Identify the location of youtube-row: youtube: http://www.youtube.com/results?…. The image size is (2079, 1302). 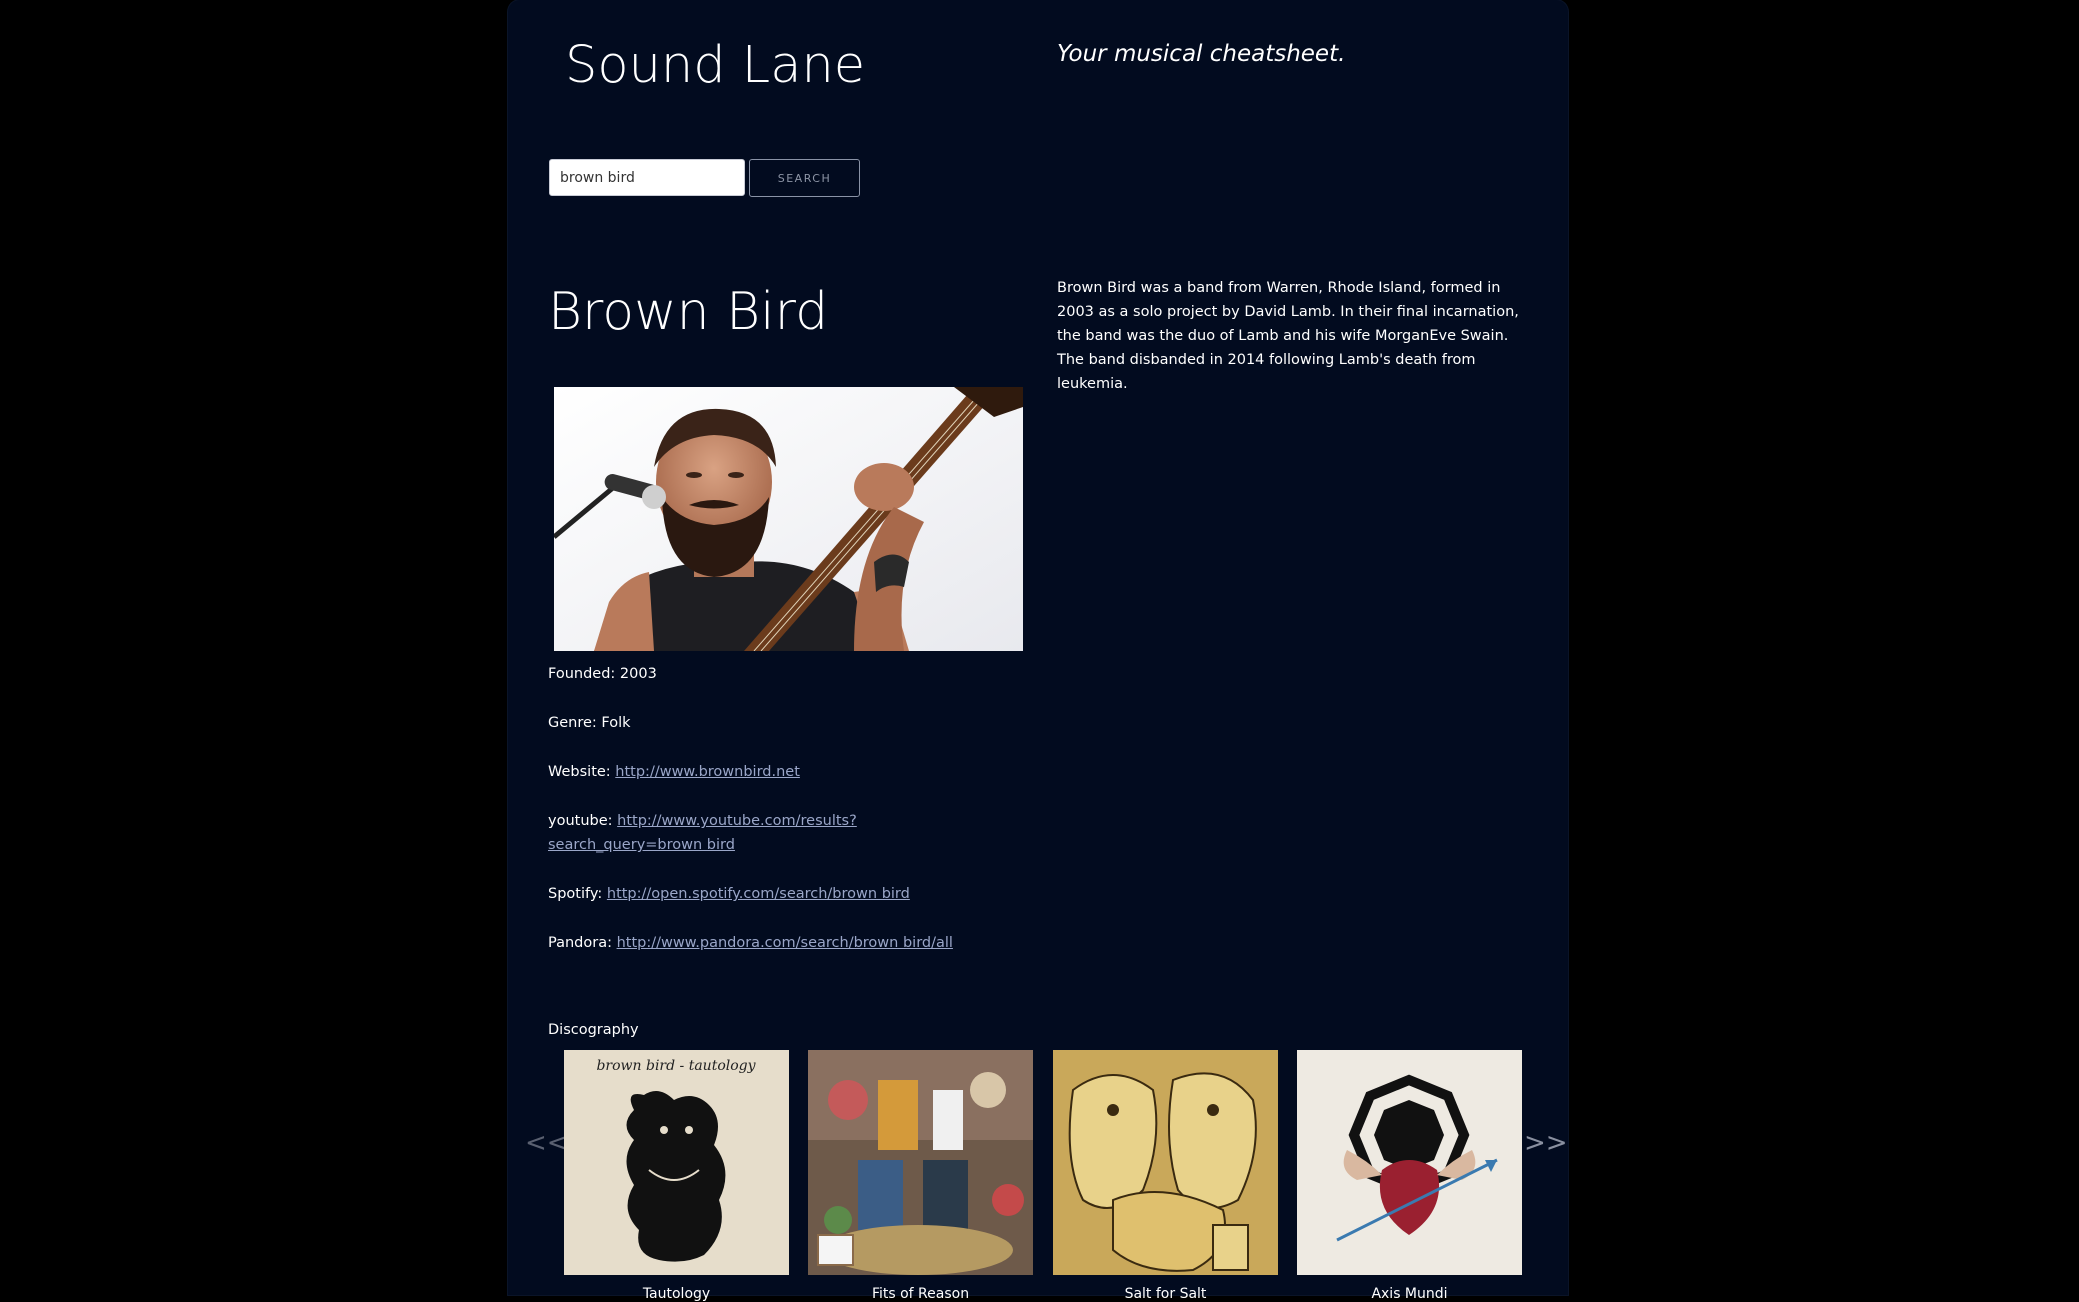
(778, 833).